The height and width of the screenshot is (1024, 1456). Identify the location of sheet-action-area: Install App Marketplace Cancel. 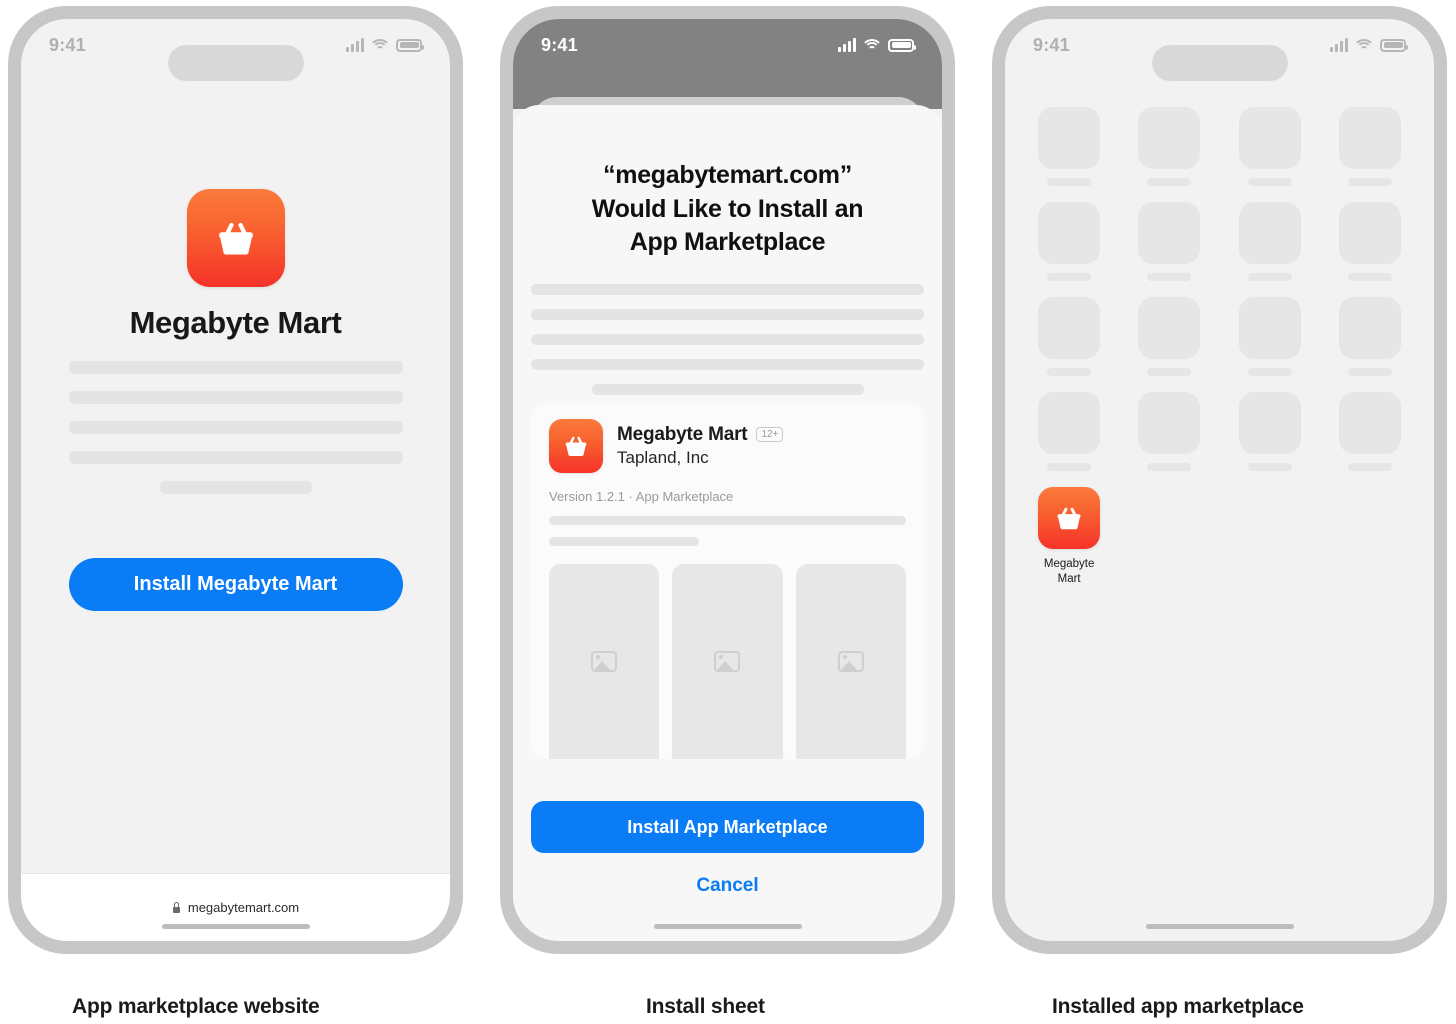
(727, 844).